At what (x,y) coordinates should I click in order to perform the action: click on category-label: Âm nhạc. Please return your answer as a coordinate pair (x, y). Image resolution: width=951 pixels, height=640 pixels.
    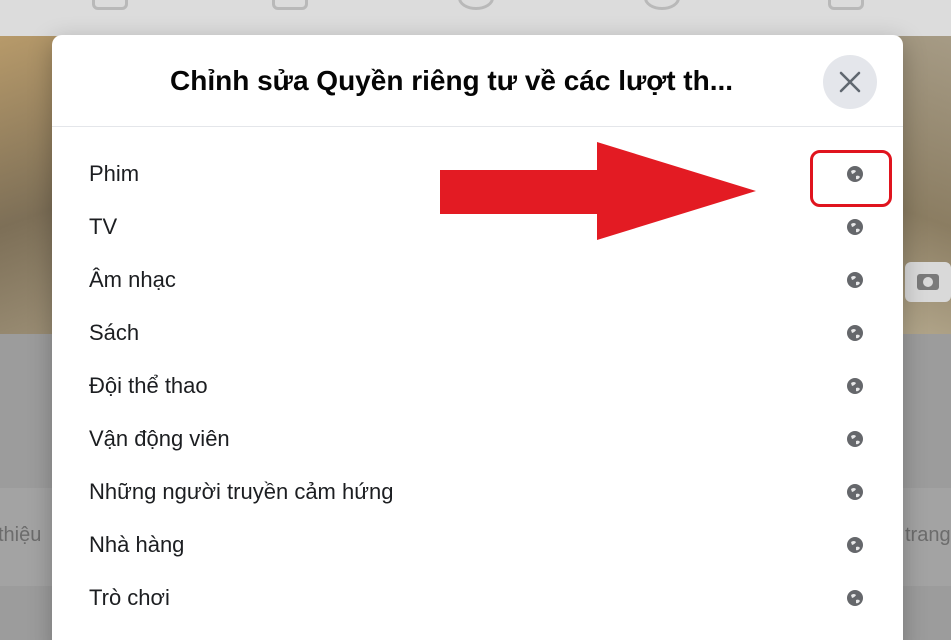
    Looking at the image, I should click on (132, 279).